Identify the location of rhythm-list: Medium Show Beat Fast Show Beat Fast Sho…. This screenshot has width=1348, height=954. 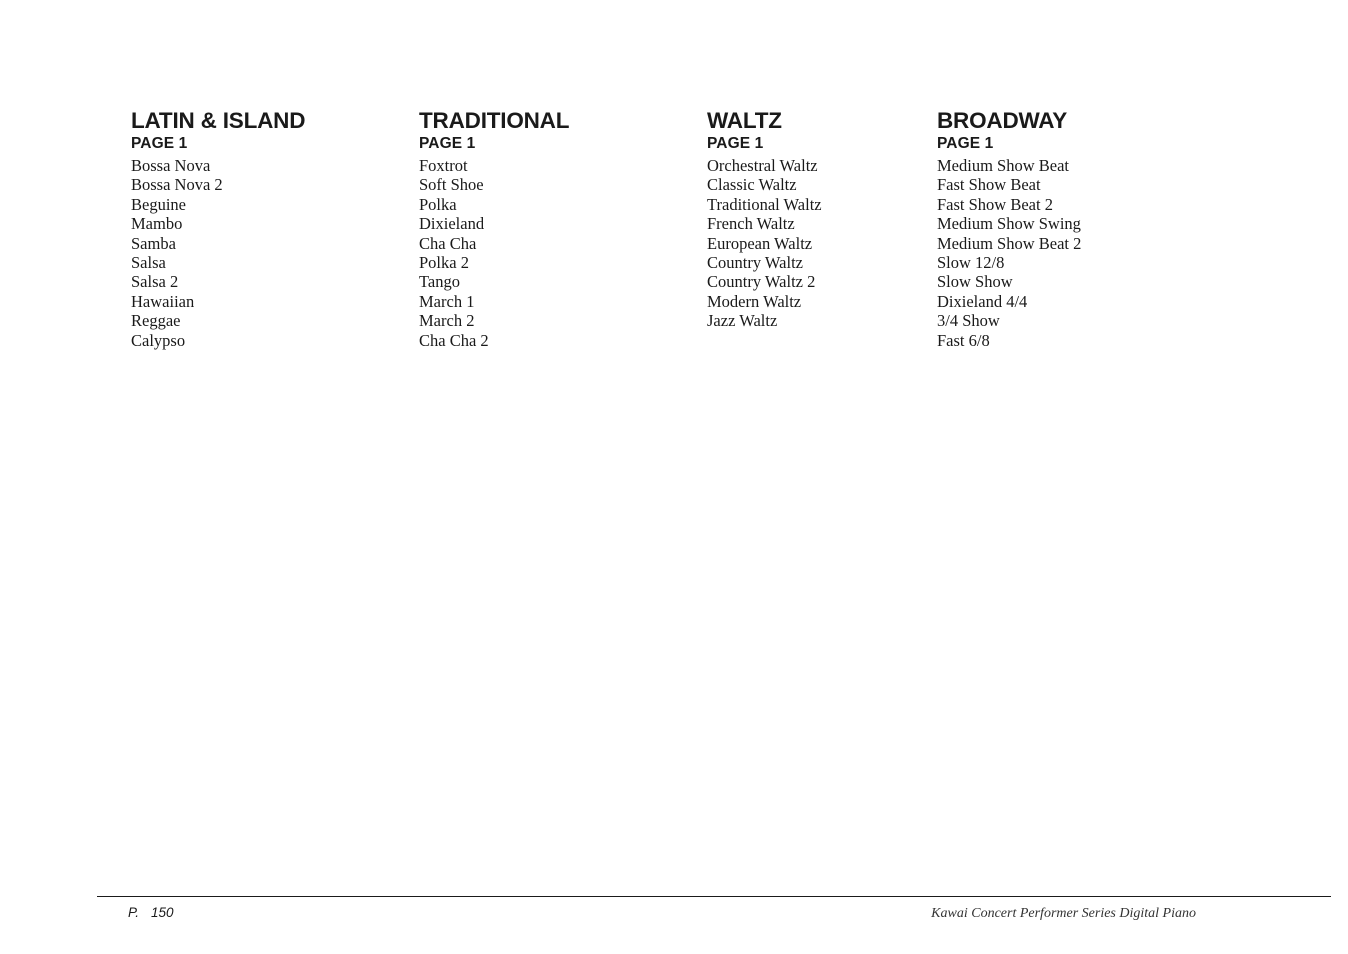
(1087, 253).